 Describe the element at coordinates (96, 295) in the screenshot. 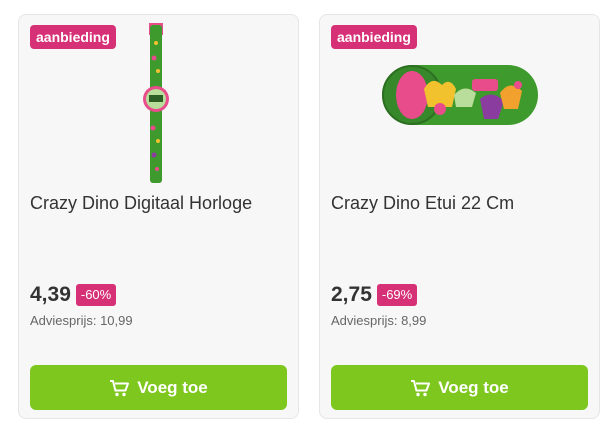

I see `discount-badge: -60%` at that location.